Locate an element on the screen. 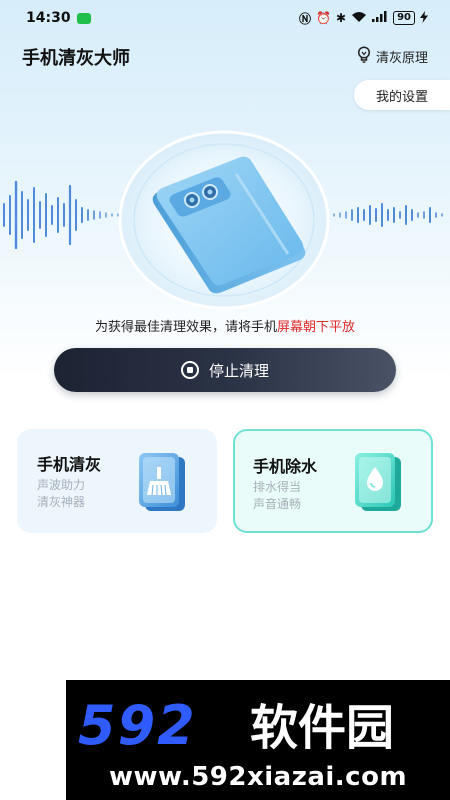 Image resolution: width=450 pixels, height=800 pixels. card-subtitle: 声波助力 清灰神器 is located at coordinates (61, 494).